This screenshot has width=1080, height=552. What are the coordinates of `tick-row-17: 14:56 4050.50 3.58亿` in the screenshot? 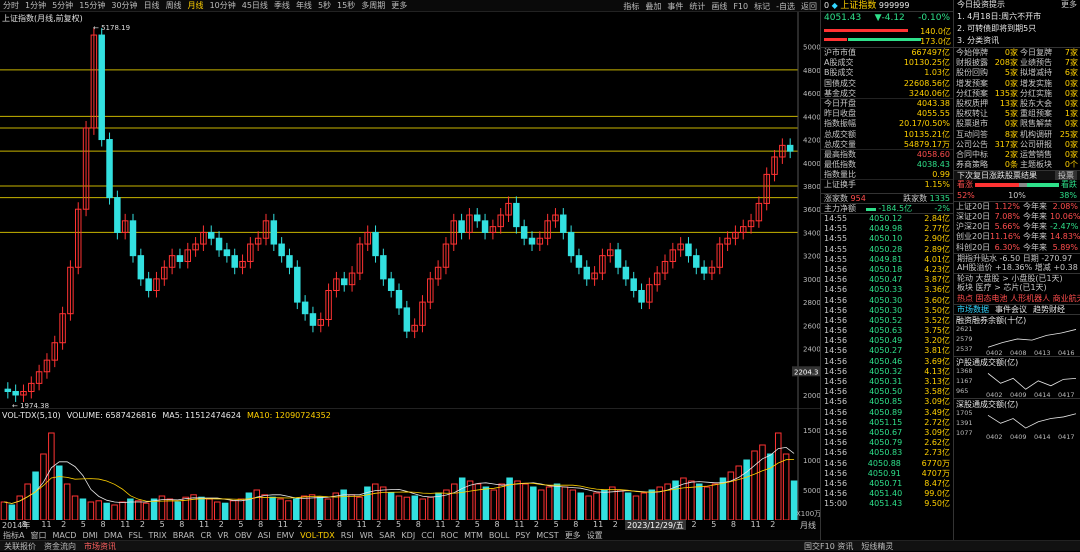 It's located at (887, 392).